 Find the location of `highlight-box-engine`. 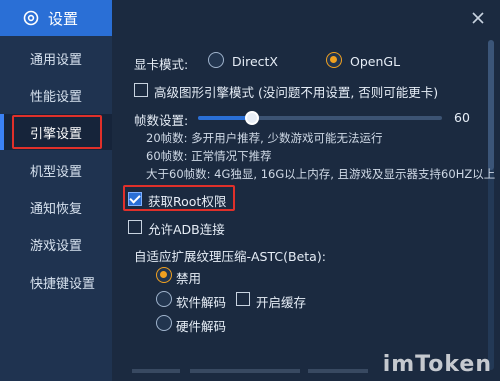

highlight-box-engine is located at coordinates (57, 132).